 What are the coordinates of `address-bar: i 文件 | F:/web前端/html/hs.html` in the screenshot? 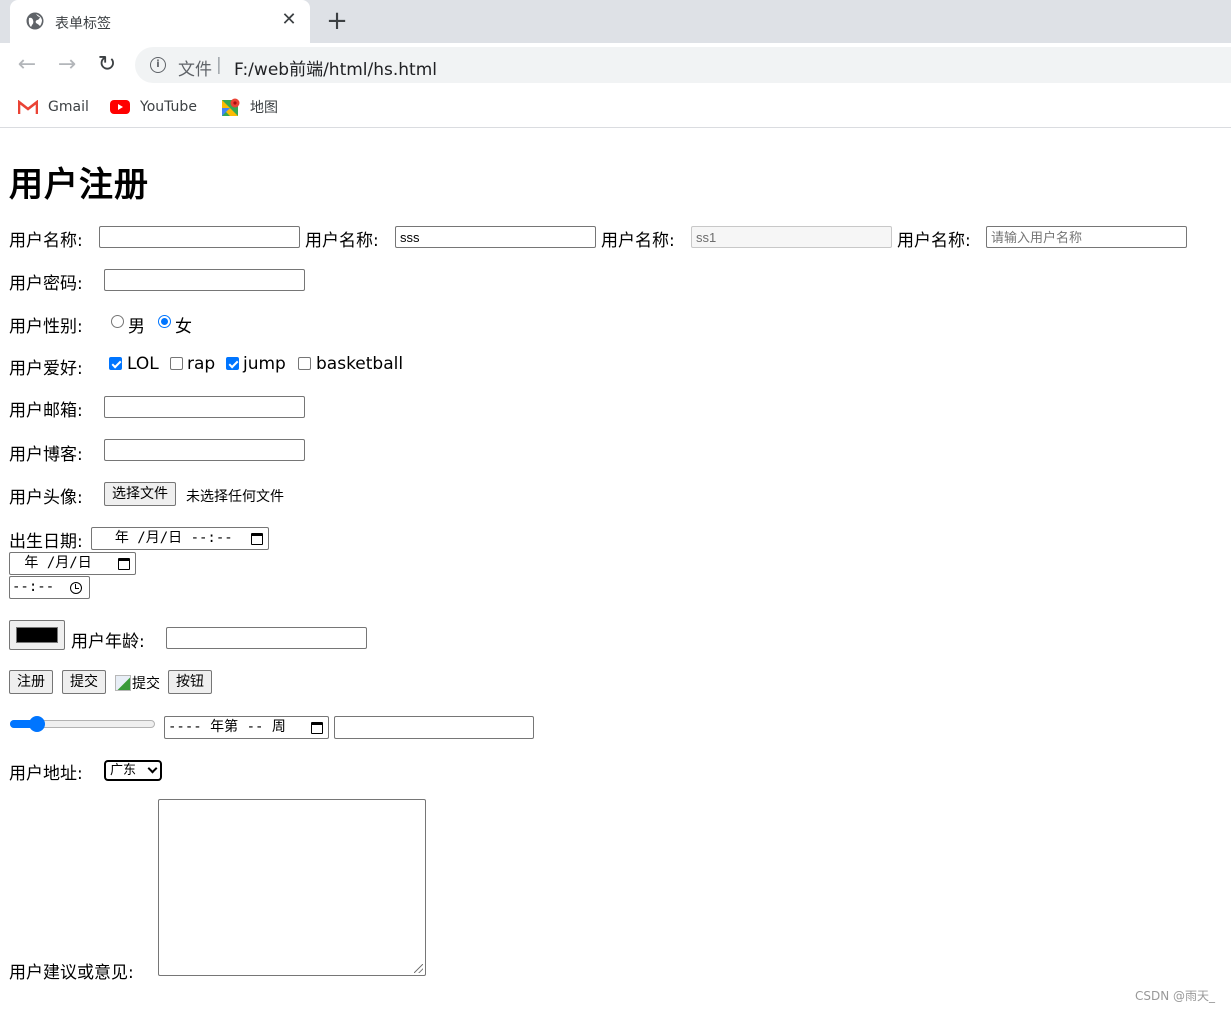 It's located at (683, 65).